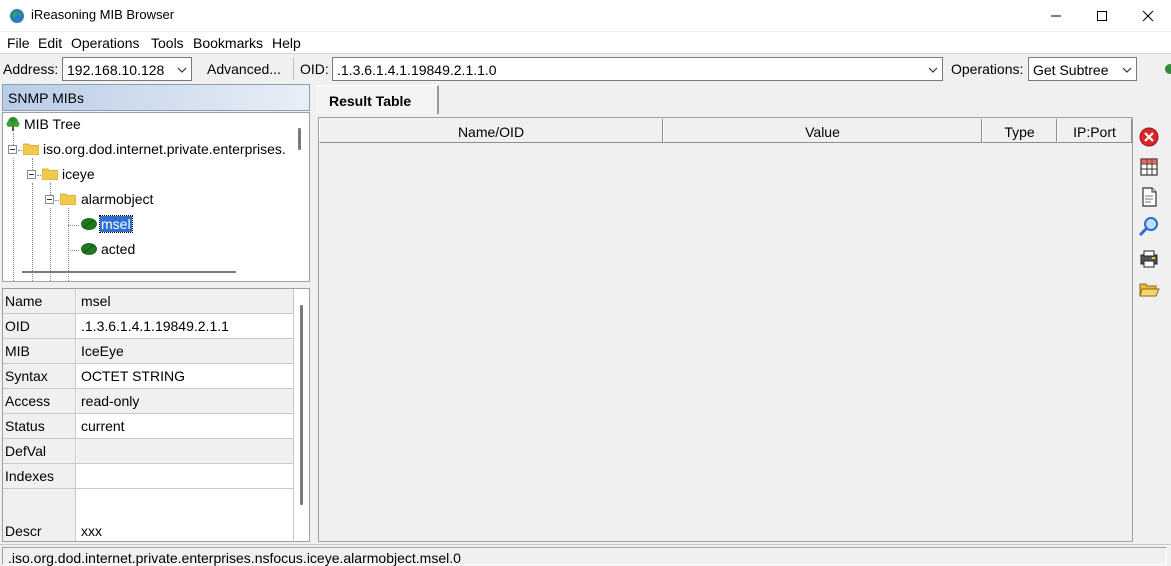 The height and width of the screenshot is (566, 1171). I want to click on window-title: iReasoning MIB Browser, so click(103, 14).